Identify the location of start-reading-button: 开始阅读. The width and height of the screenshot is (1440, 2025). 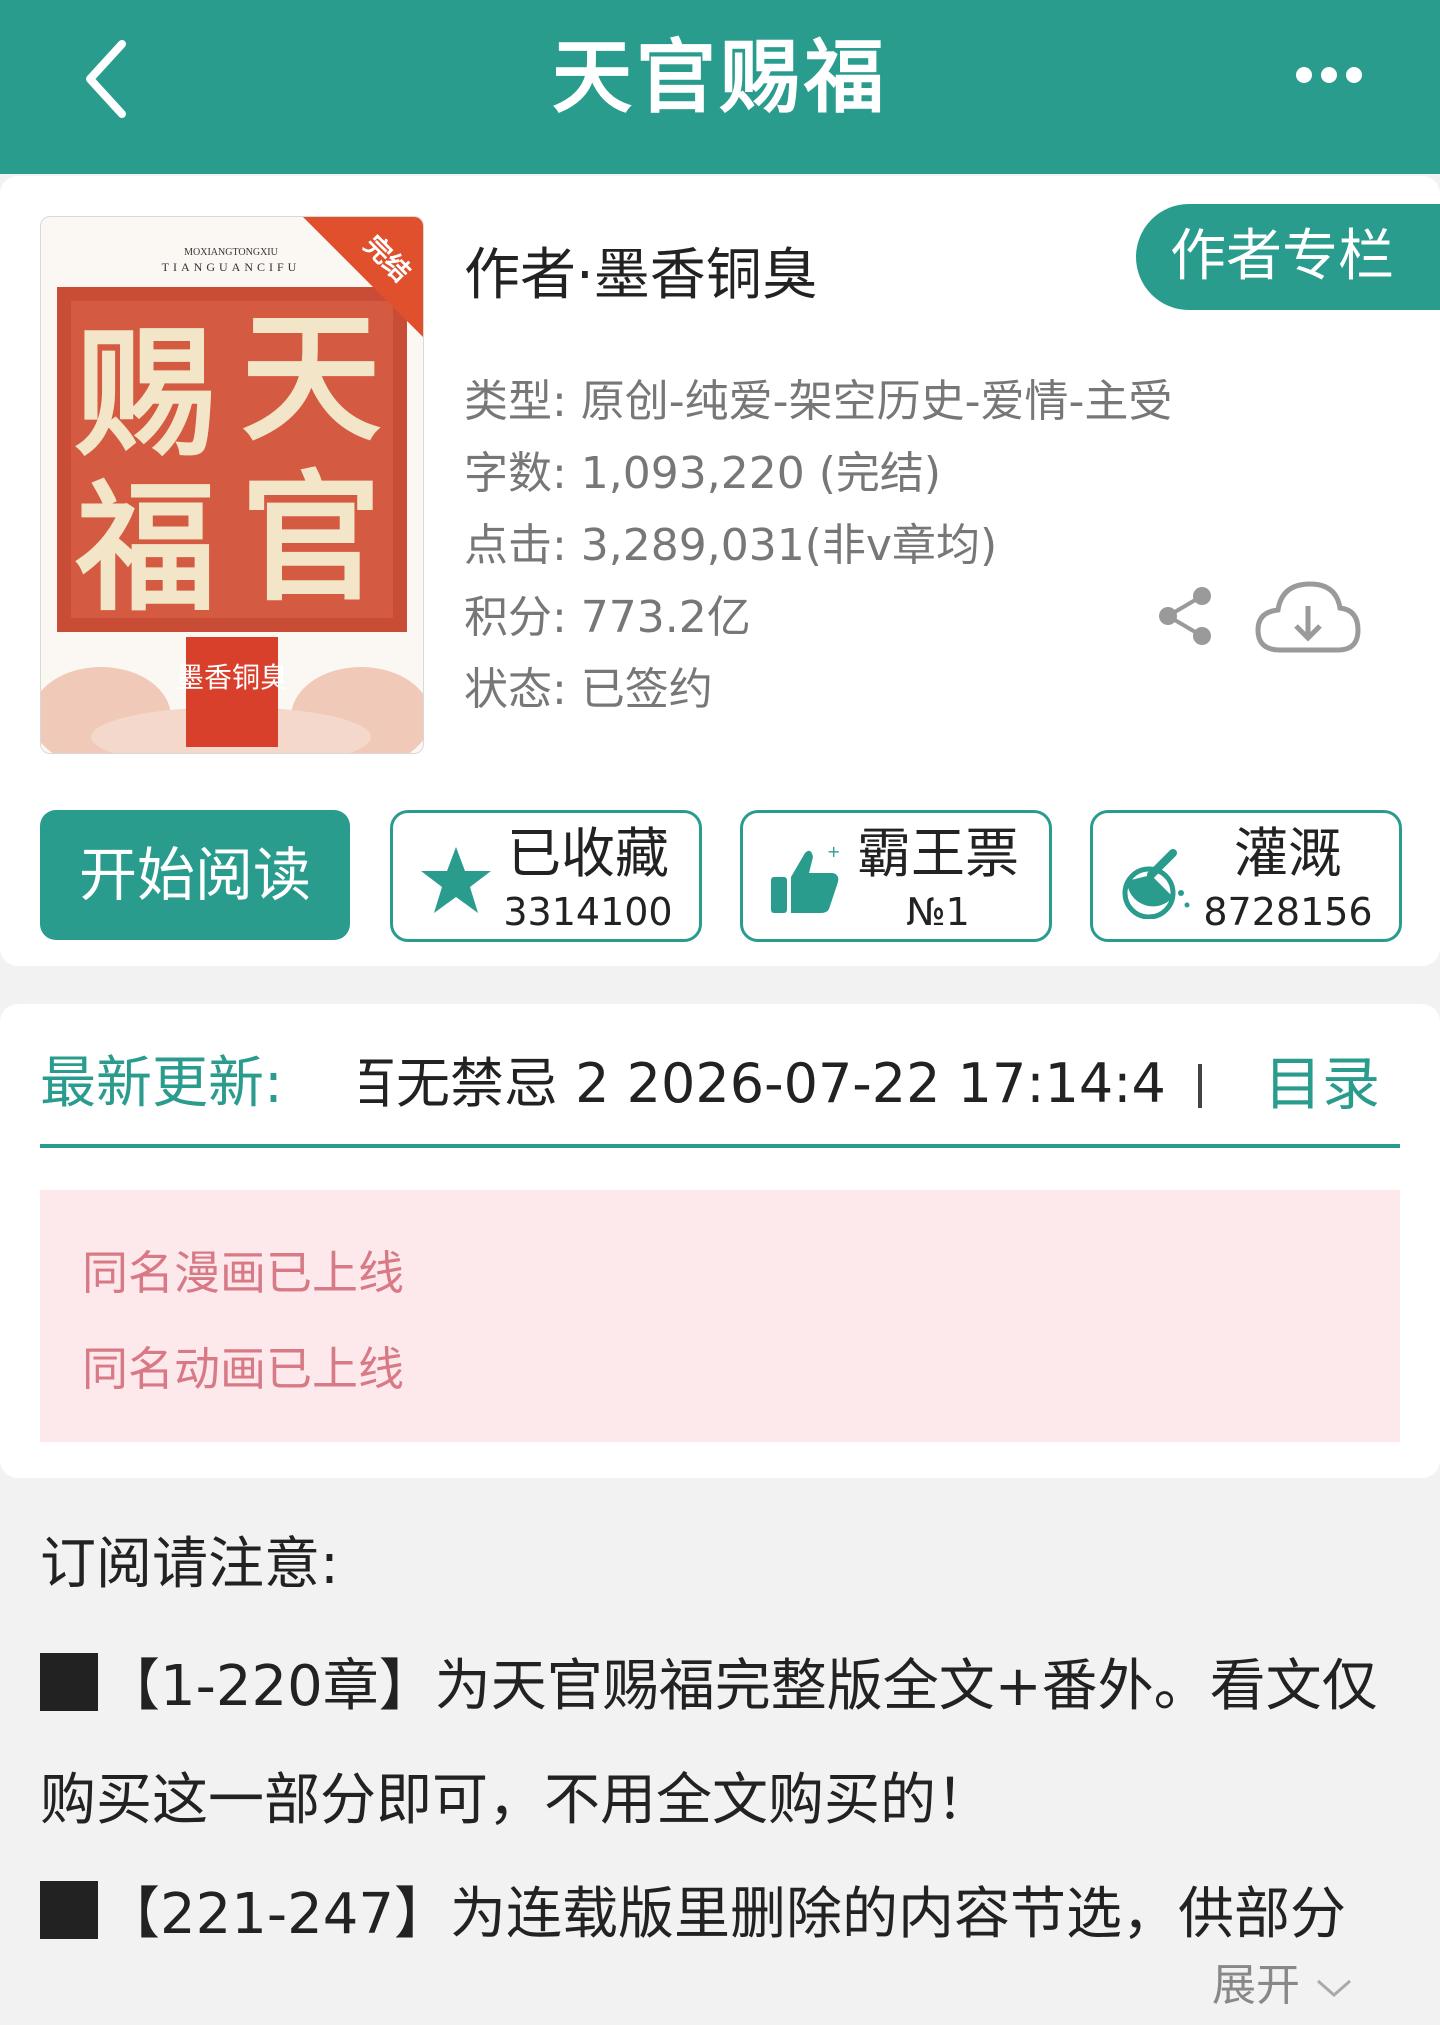
(195, 875).